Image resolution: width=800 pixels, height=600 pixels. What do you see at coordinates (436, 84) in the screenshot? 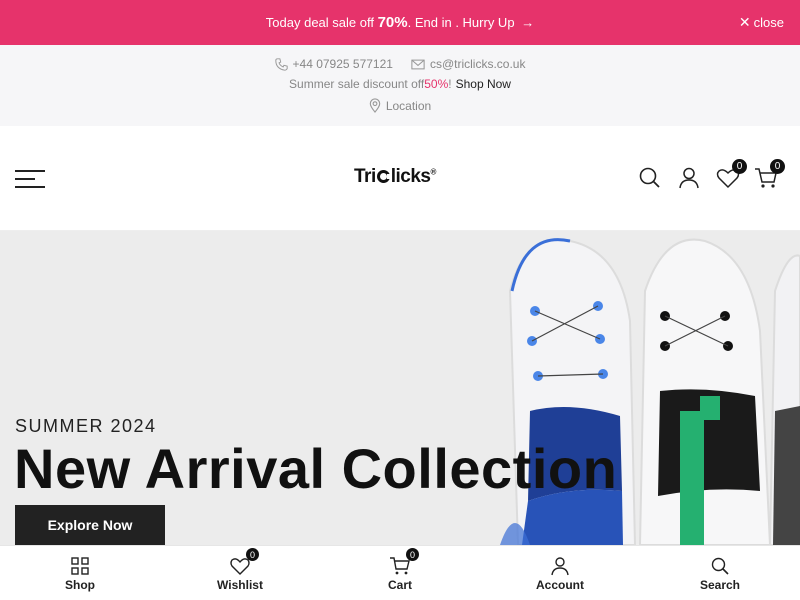
I see `discount-percent: 50%` at bounding box center [436, 84].